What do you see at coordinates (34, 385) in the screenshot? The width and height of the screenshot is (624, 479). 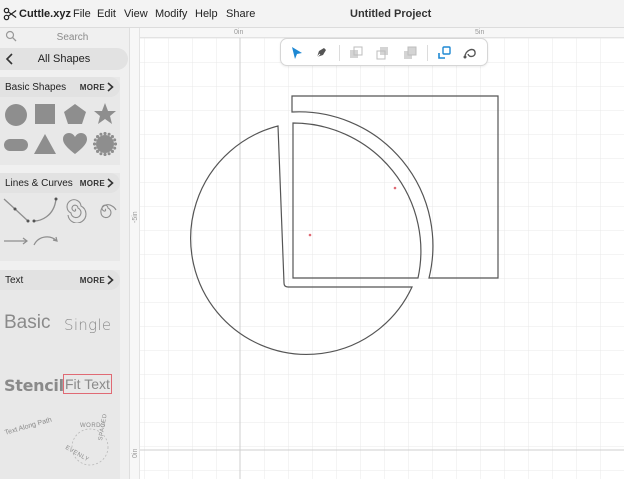 I see `text-sample-stencil: Stencil` at bounding box center [34, 385].